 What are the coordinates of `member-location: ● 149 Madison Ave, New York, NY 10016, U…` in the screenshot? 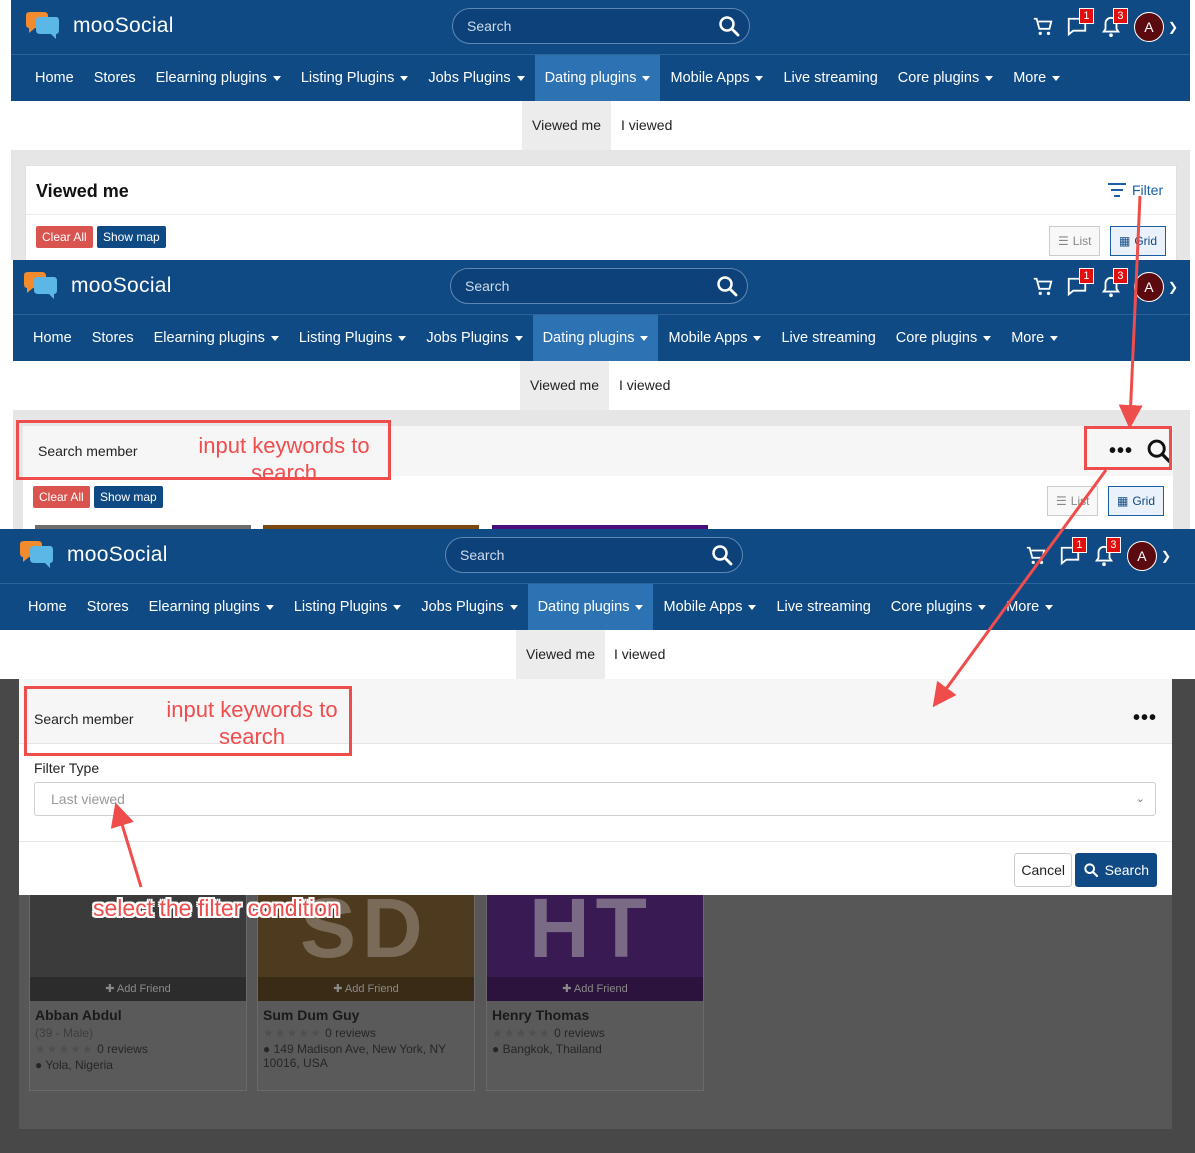 It's located at (354, 1056).